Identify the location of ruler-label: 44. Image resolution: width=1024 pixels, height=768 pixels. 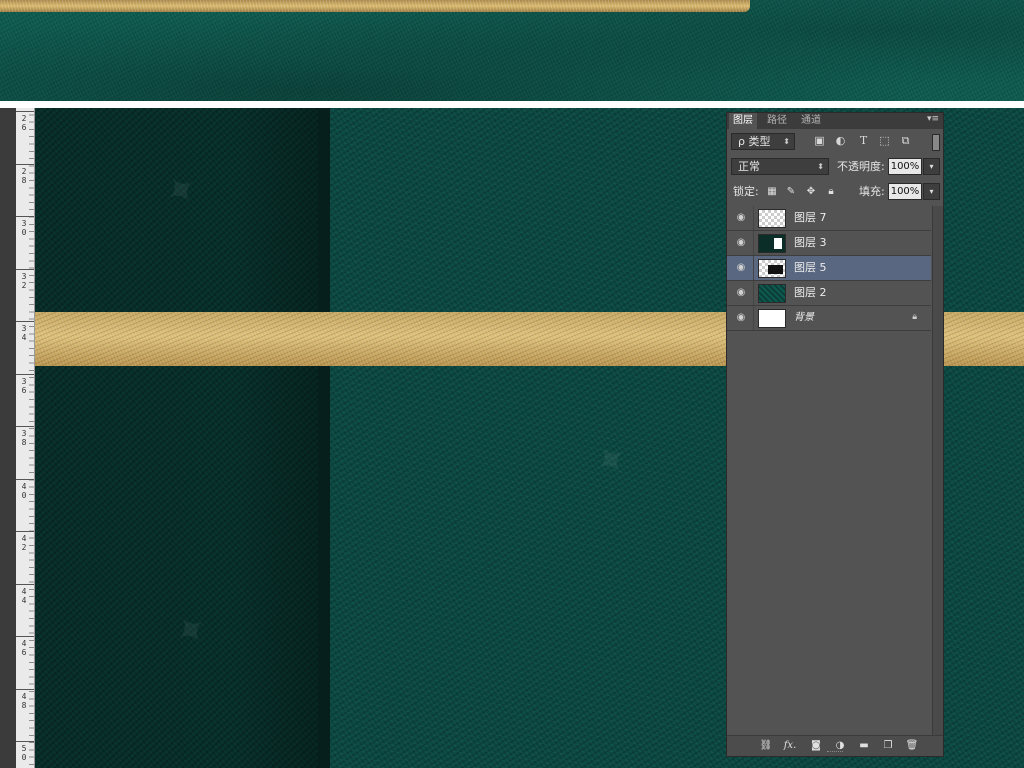
(24, 595).